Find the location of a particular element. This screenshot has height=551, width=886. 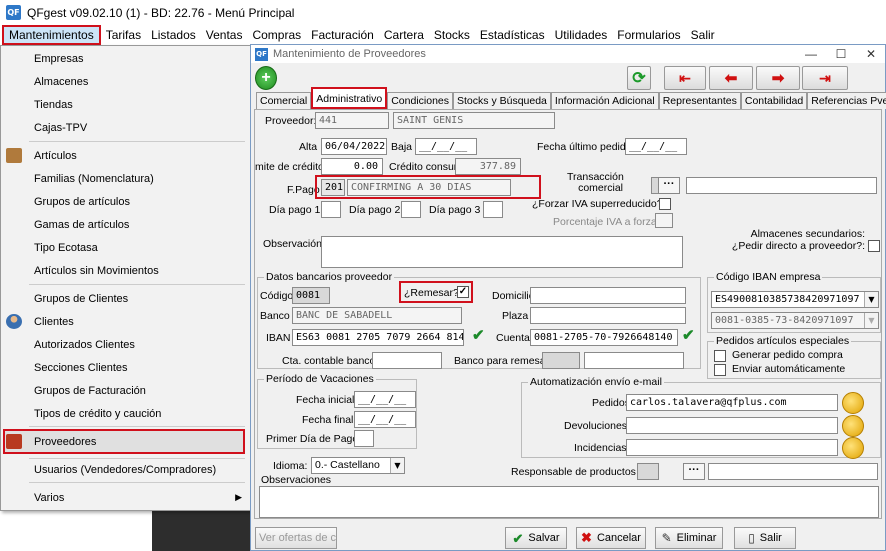

cta-contable-field is located at coordinates (407, 360).